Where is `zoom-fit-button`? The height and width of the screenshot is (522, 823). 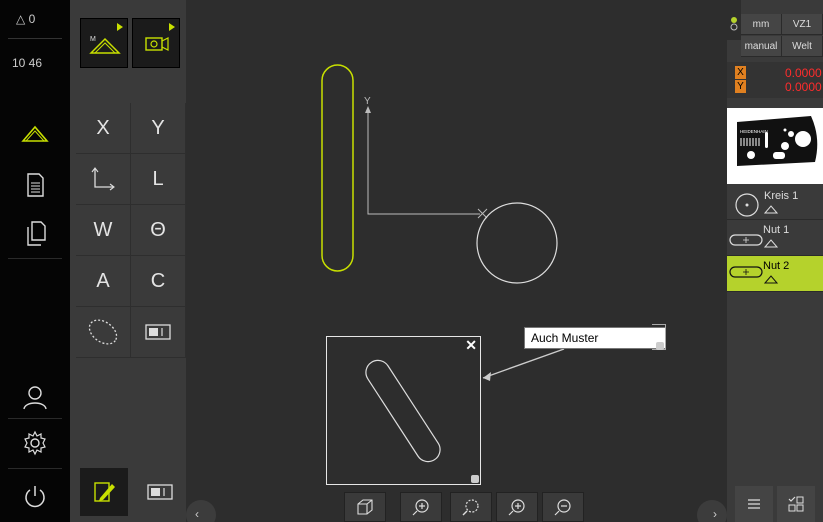
zoom-fit-button is located at coordinates (421, 507).